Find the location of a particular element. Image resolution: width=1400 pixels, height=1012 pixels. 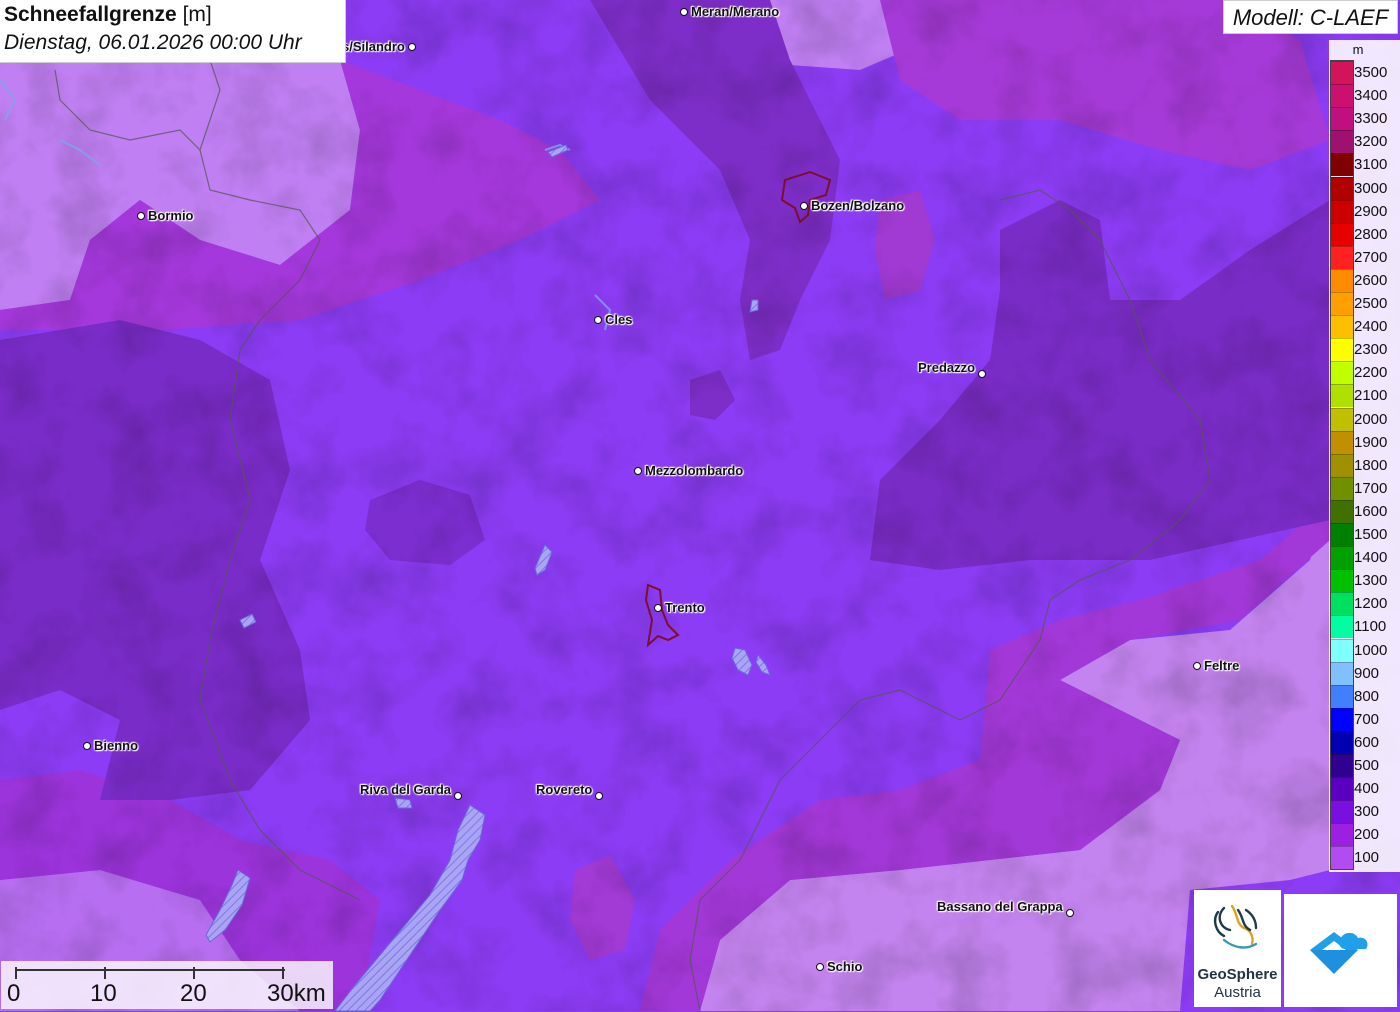

legend-label: 2300 is located at coordinates (1371, 350).